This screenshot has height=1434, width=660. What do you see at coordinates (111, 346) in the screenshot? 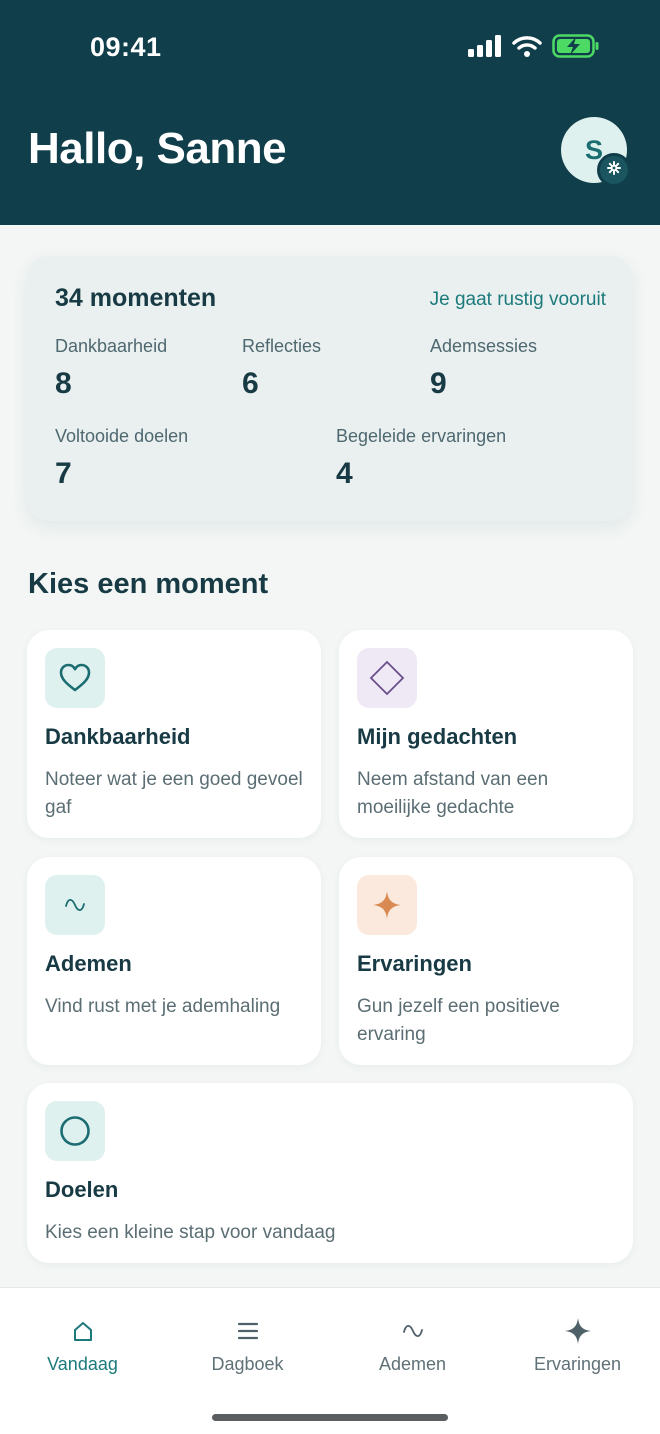
I see `stat-label: Dankbaarheid` at bounding box center [111, 346].